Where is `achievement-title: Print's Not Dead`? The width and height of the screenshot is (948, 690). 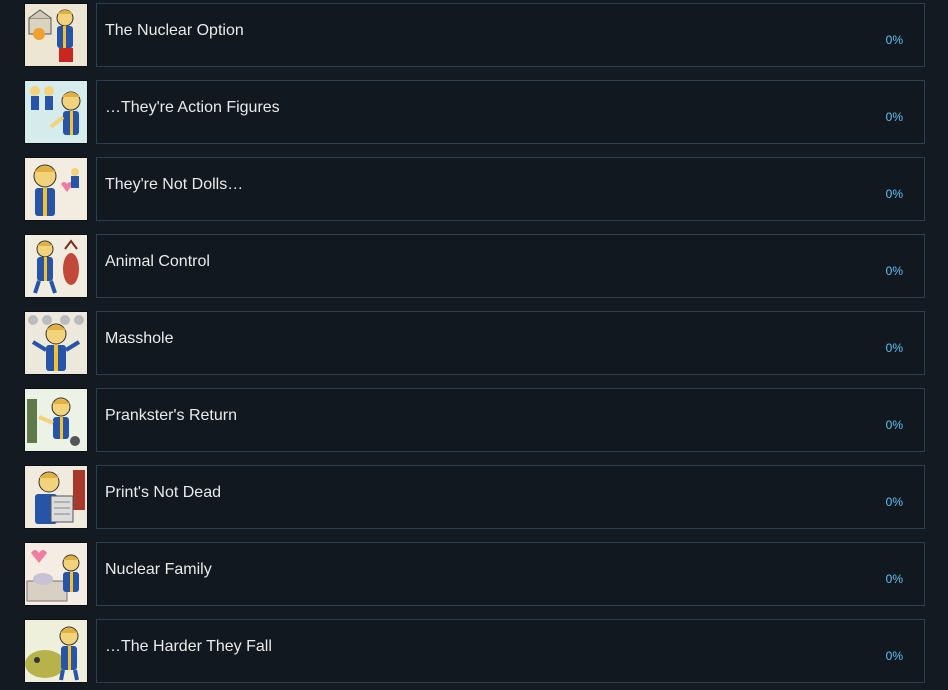
achievement-title: Print's Not Dead is located at coordinates (163, 492).